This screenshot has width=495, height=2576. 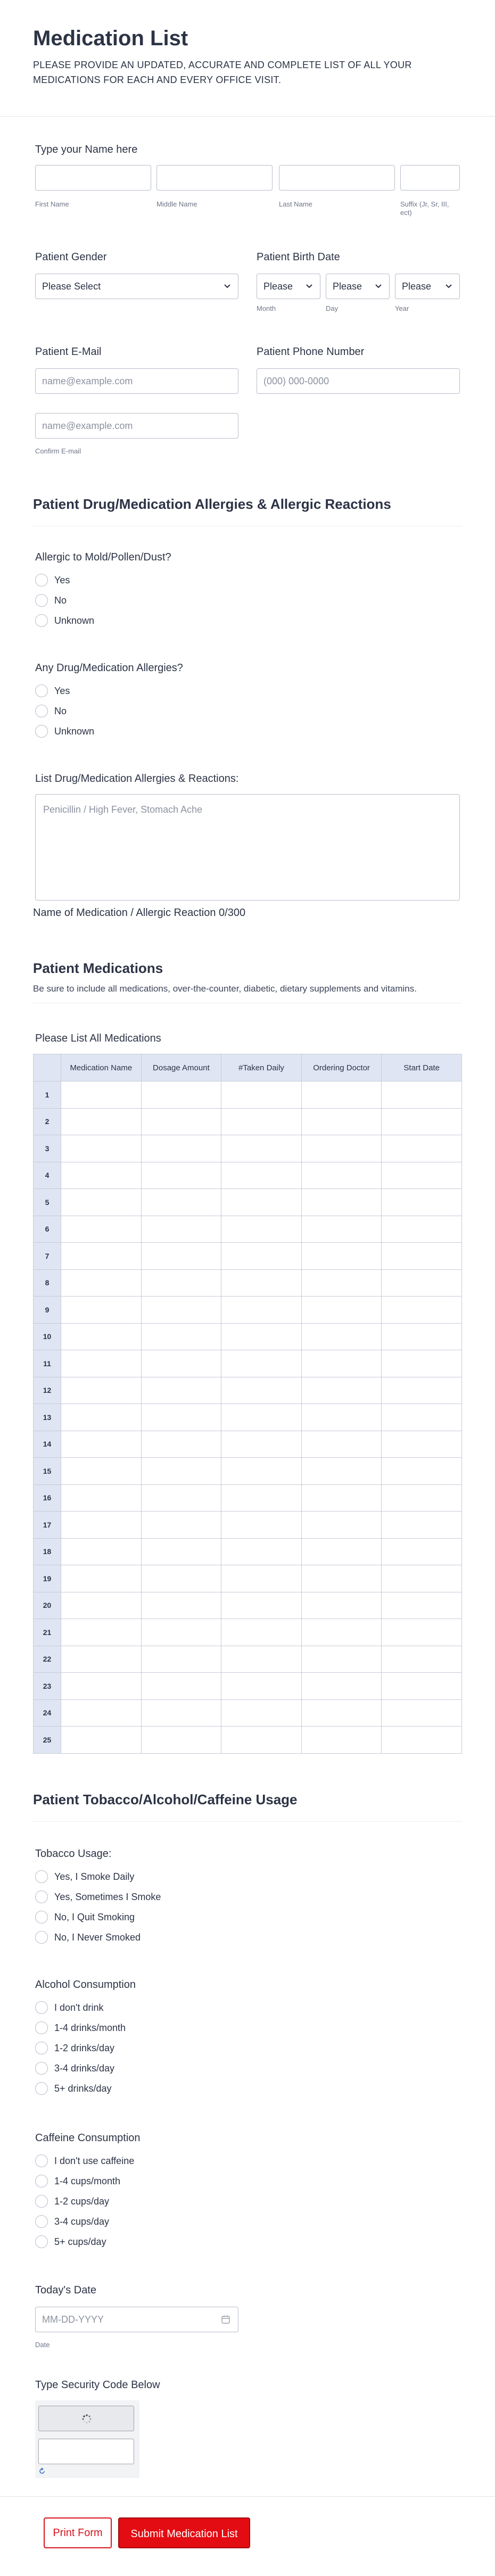 I want to click on email-input: name@example.com, so click(x=137, y=381).